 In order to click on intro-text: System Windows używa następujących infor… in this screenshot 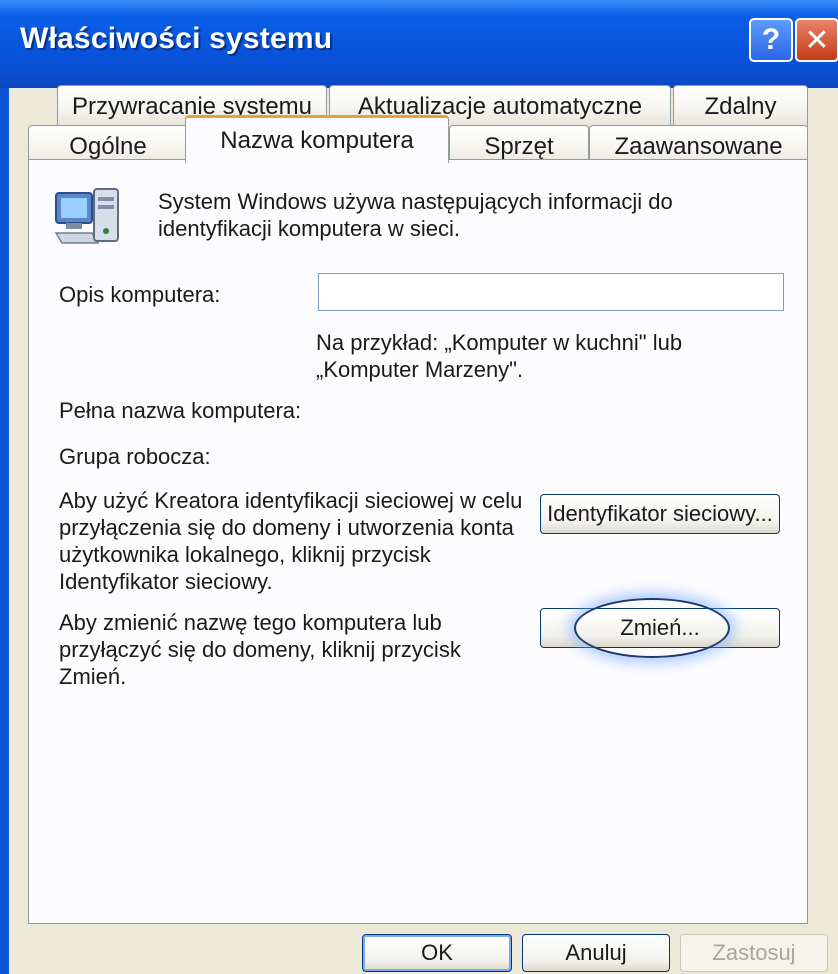, I will do `click(415, 215)`.